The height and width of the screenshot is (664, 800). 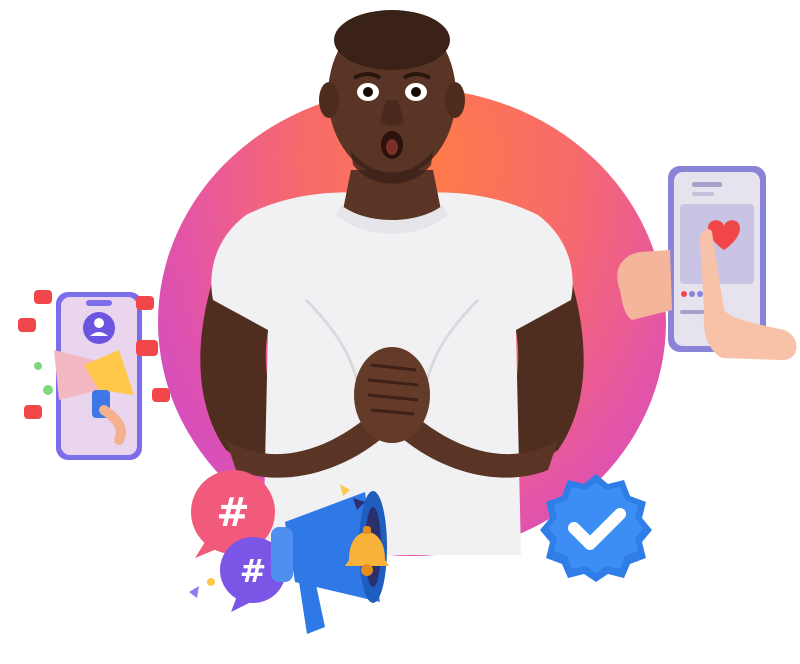 I want to click on bell-icon, so click(x=367, y=551).